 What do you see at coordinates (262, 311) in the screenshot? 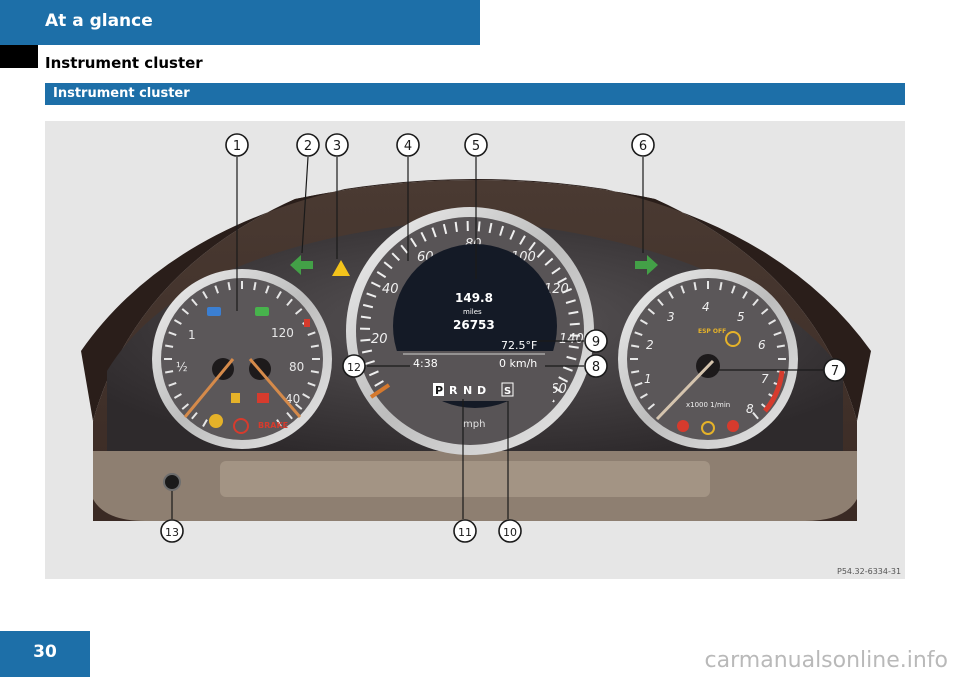
I see `fog-light-icon` at bounding box center [262, 311].